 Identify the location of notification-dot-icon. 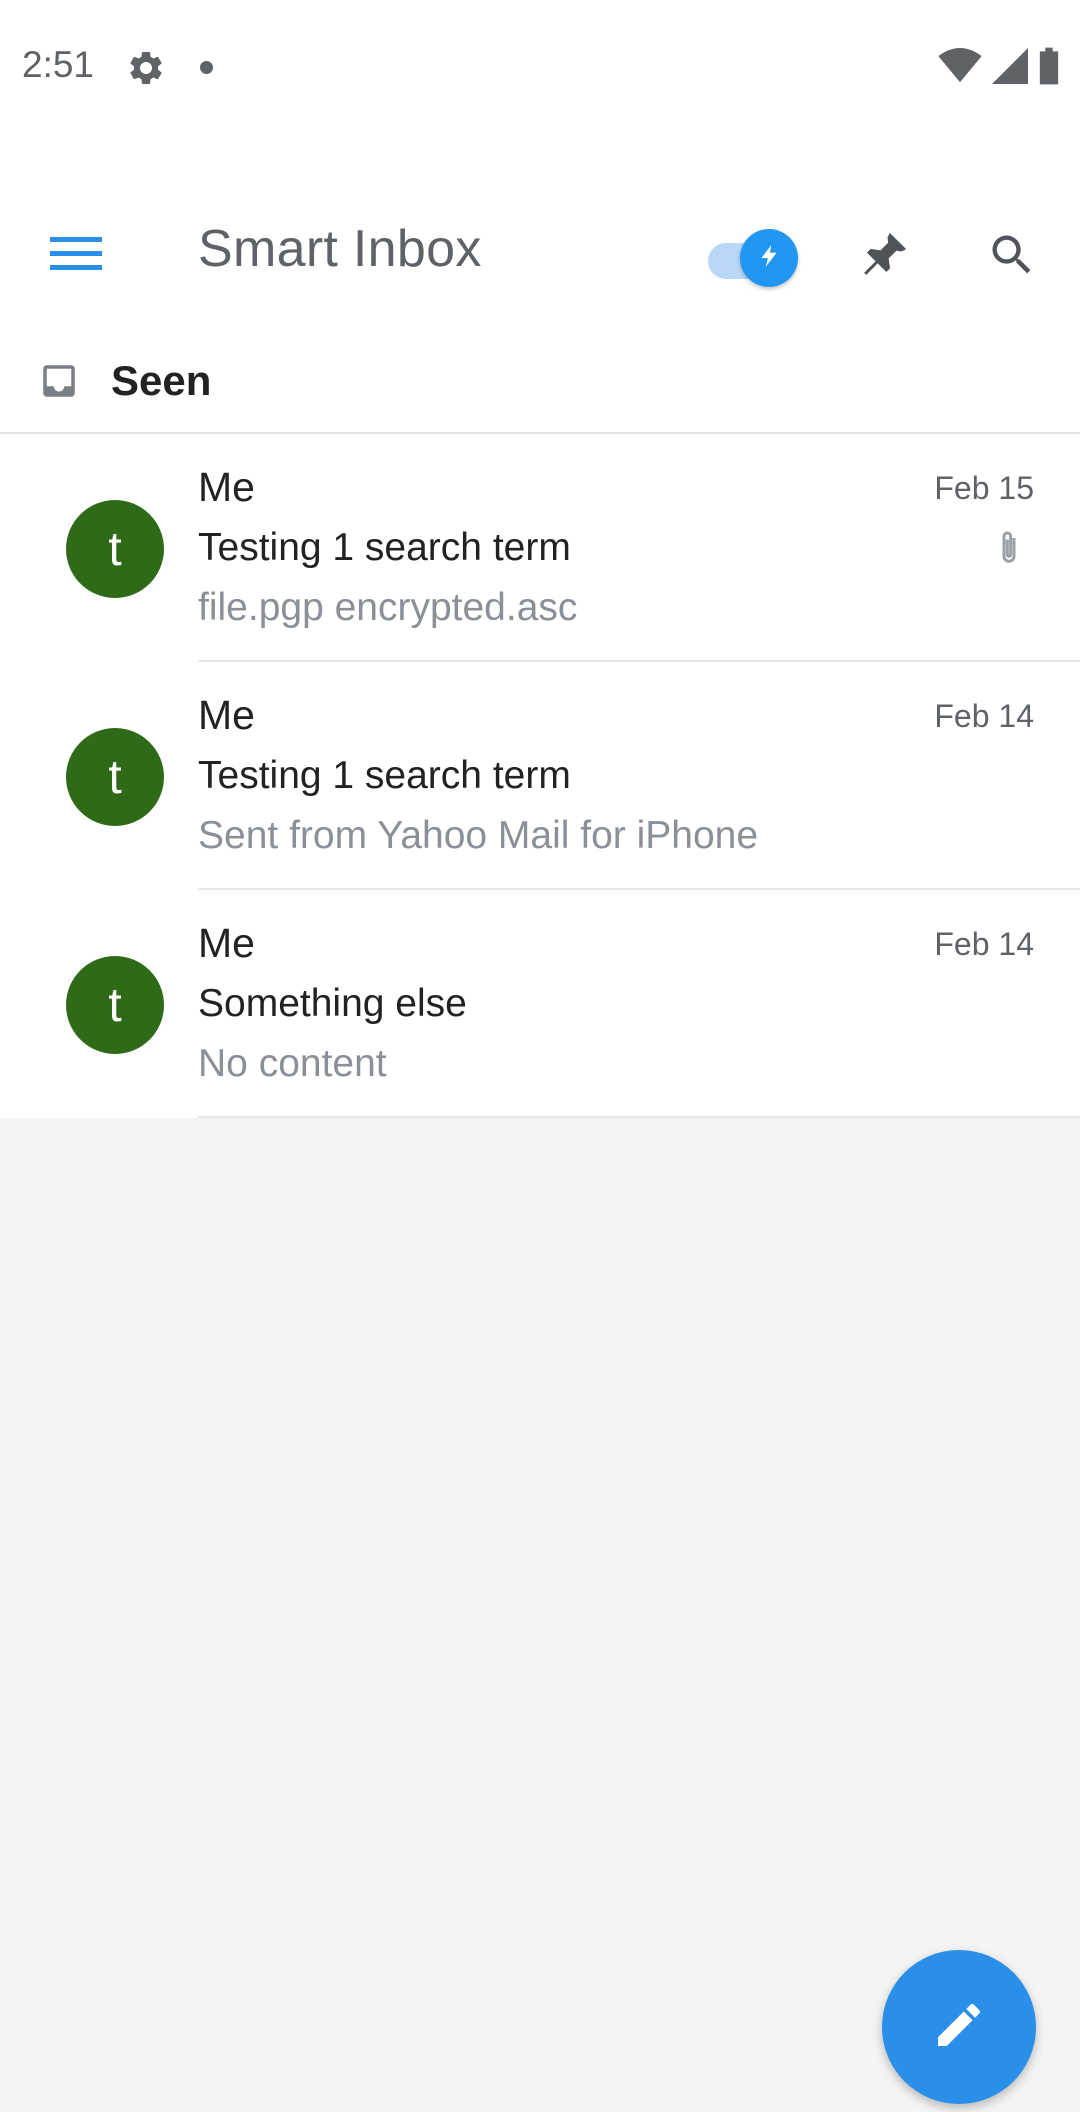
(206, 67).